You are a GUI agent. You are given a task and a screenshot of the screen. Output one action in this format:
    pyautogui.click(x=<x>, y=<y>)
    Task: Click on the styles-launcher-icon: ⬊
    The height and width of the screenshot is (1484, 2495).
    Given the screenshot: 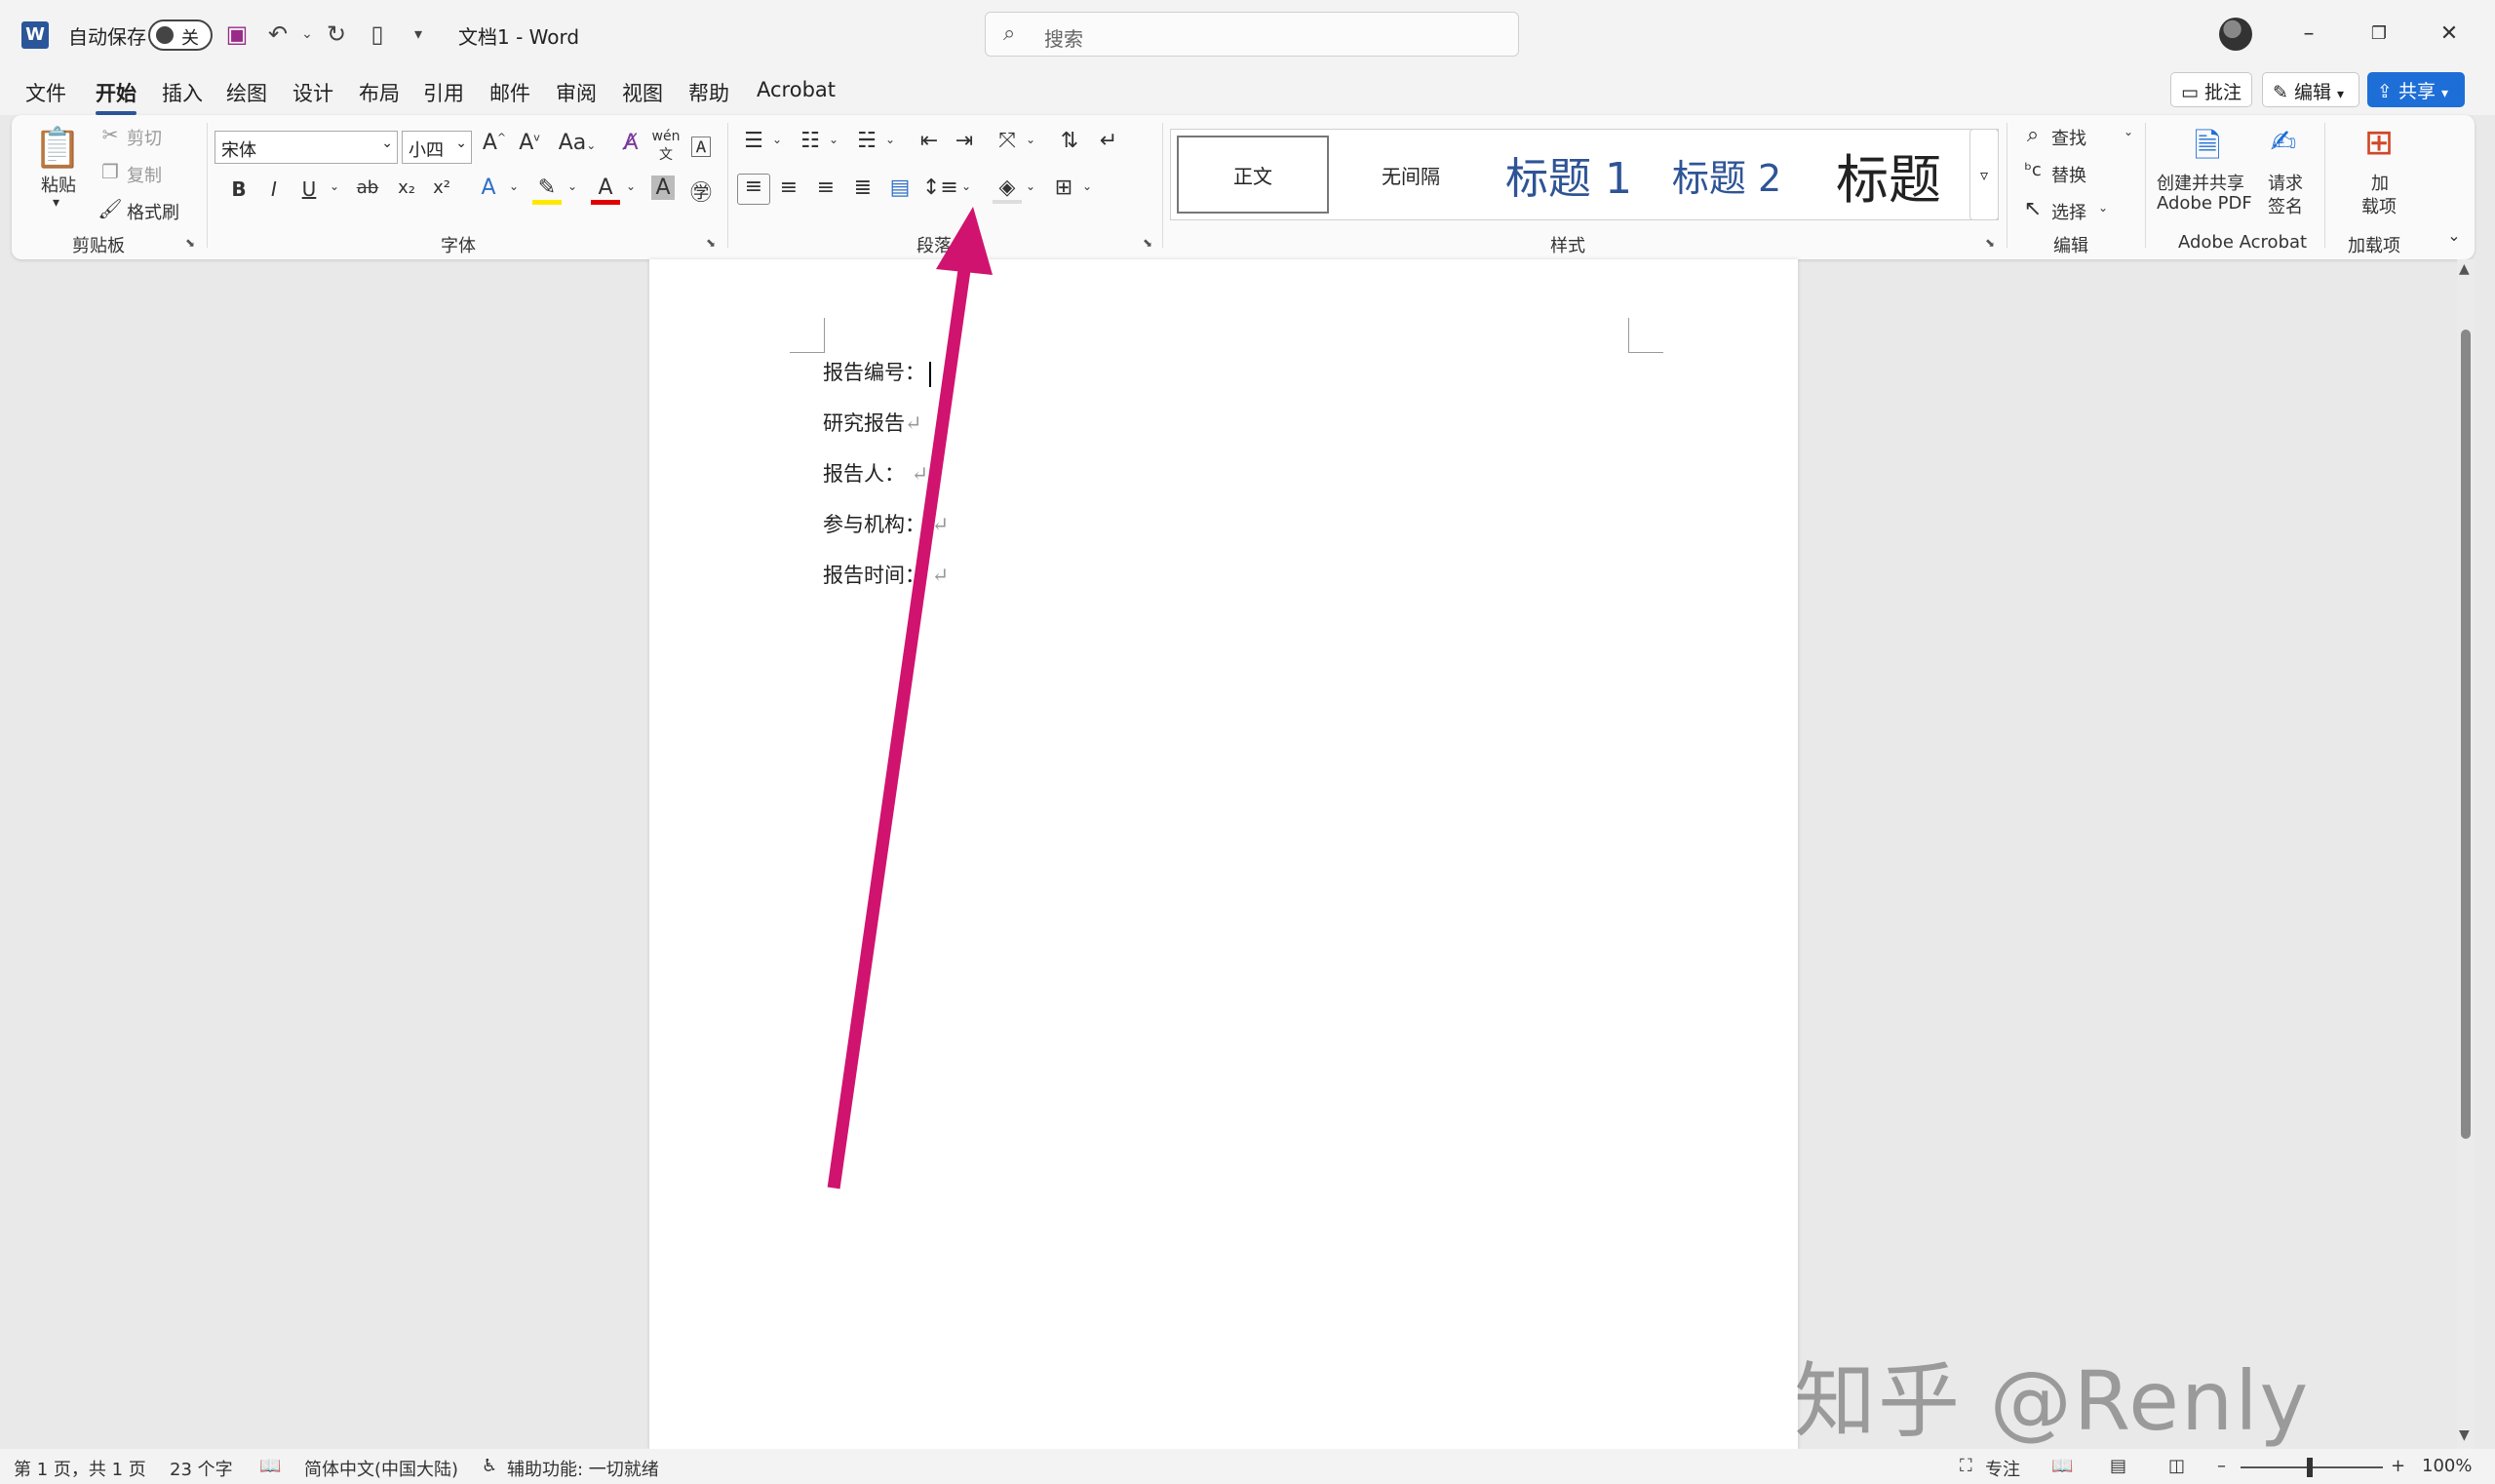 What is the action you would take?
    pyautogui.click(x=1990, y=243)
    